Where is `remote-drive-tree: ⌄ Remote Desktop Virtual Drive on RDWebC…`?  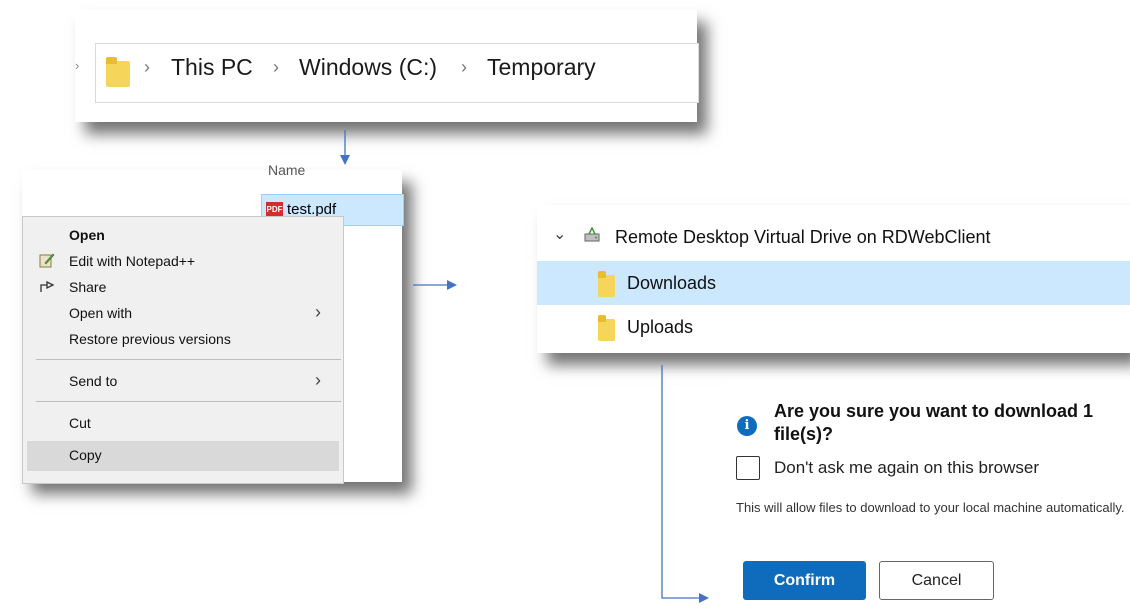
remote-drive-tree: ⌄ Remote Desktop Virtual Drive on RDWebC… is located at coordinates (833, 279).